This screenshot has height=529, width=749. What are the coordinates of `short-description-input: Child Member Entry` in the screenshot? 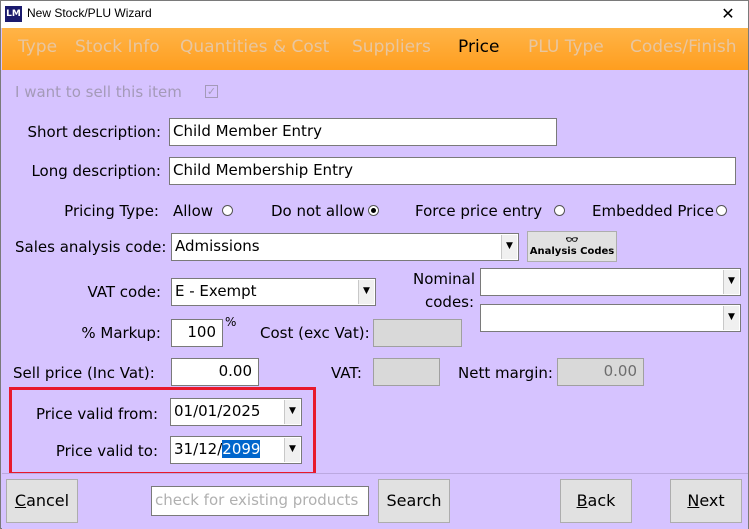 It's located at (363, 132).